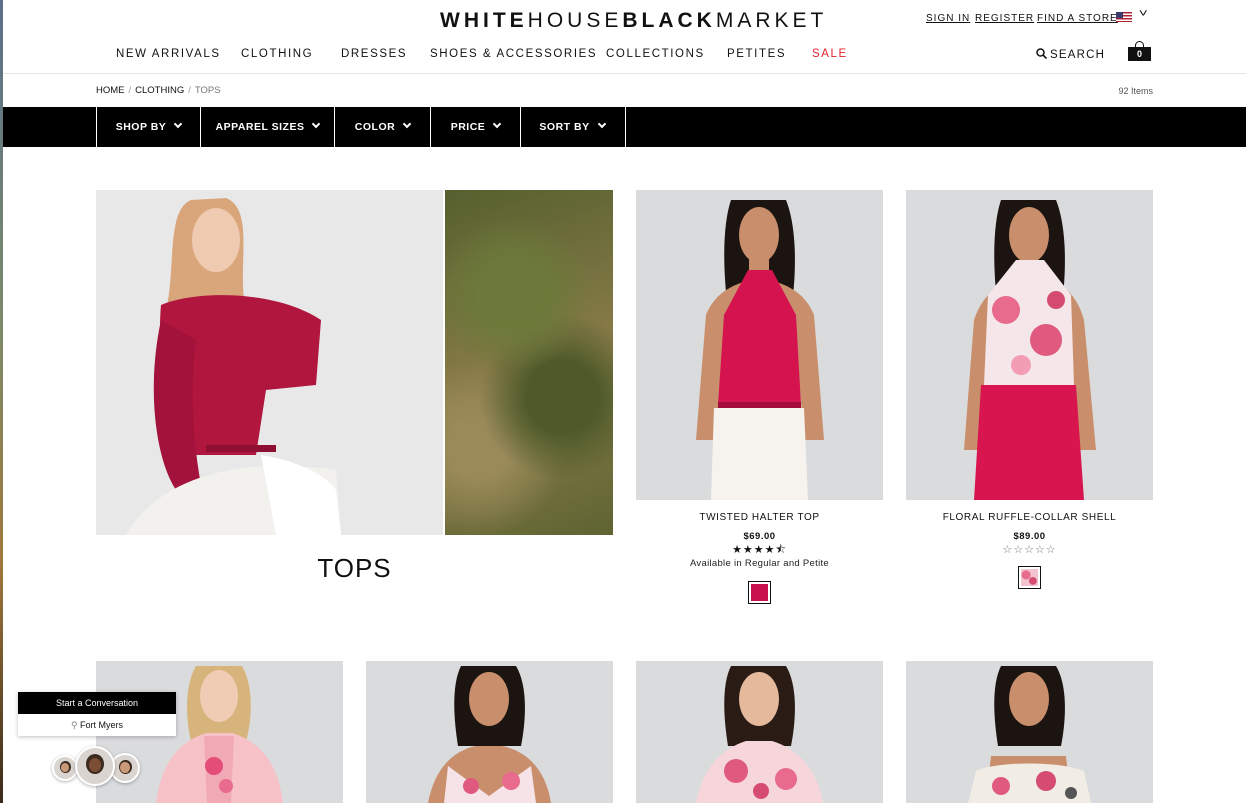 The height and width of the screenshot is (803, 1246). I want to click on item-count: 92 Items, so click(1135, 91).